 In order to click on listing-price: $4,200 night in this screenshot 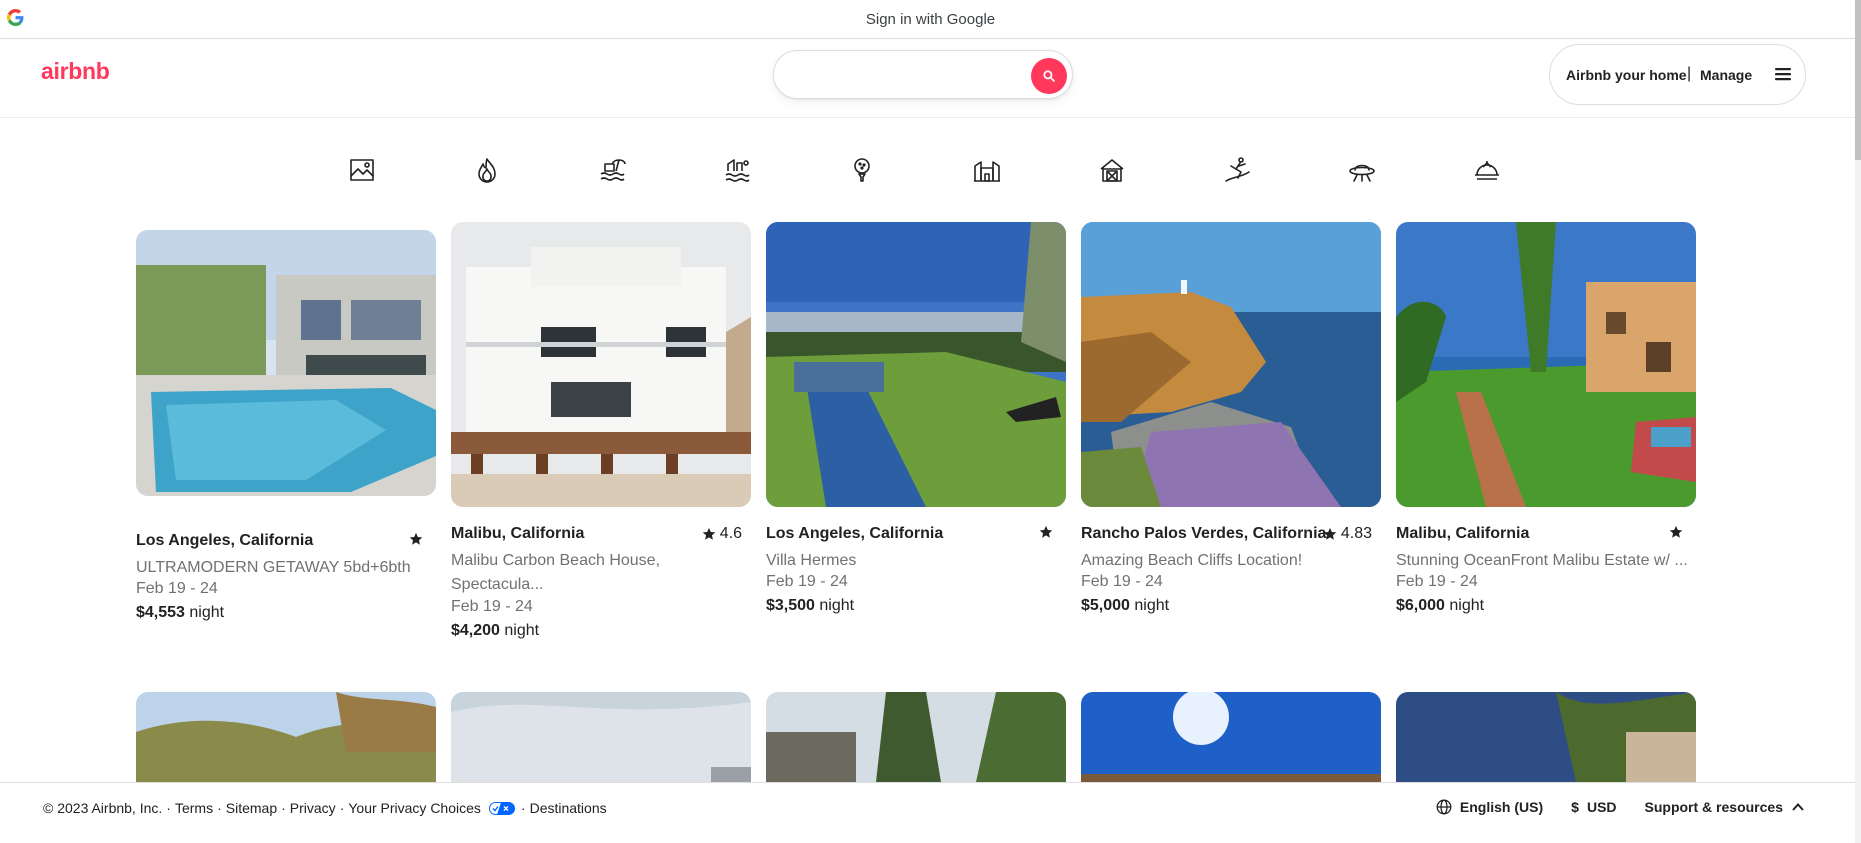, I will do `click(495, 631)`.